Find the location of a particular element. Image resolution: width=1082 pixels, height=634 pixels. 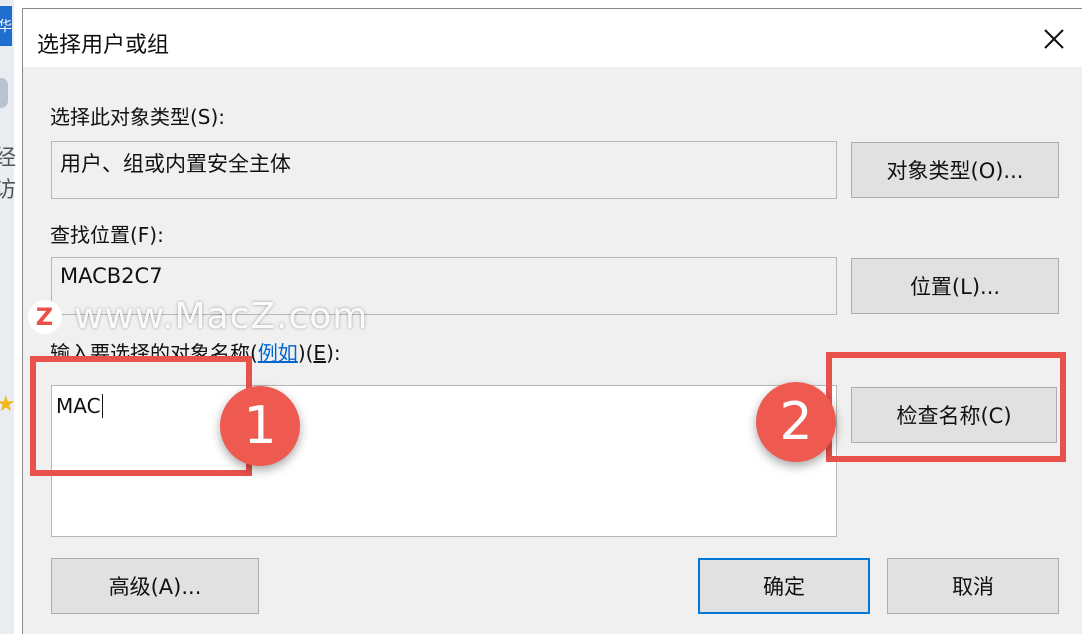

background-char-1: 经 is located at coordinates (8, 158).